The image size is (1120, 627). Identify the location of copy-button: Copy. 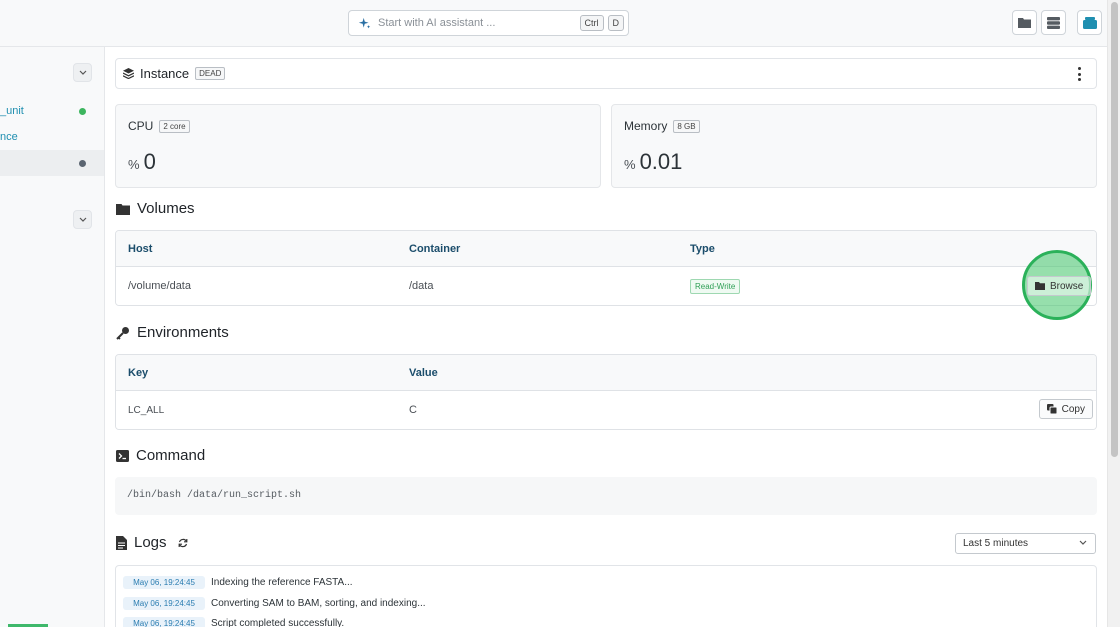
(1065, 409).